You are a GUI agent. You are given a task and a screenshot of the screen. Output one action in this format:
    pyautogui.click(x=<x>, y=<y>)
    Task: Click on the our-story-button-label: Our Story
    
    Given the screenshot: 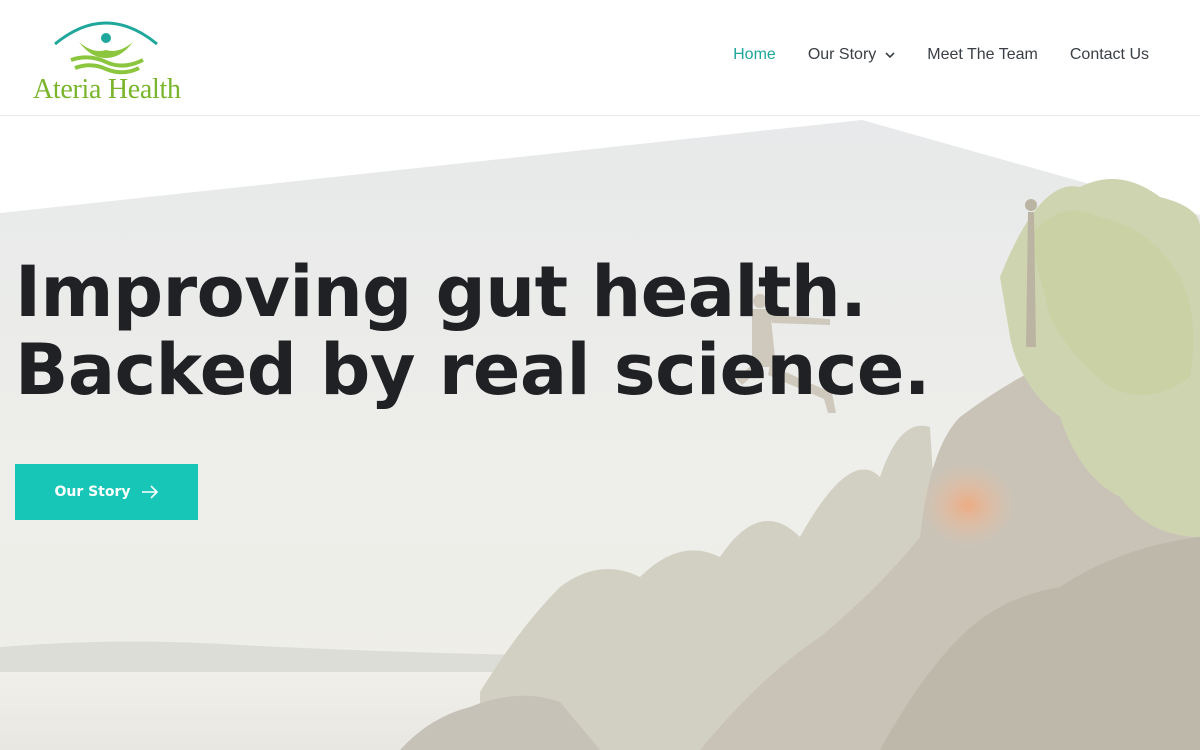 What is the action you would take?
    pyautogui.click(x=92, y=492)
    